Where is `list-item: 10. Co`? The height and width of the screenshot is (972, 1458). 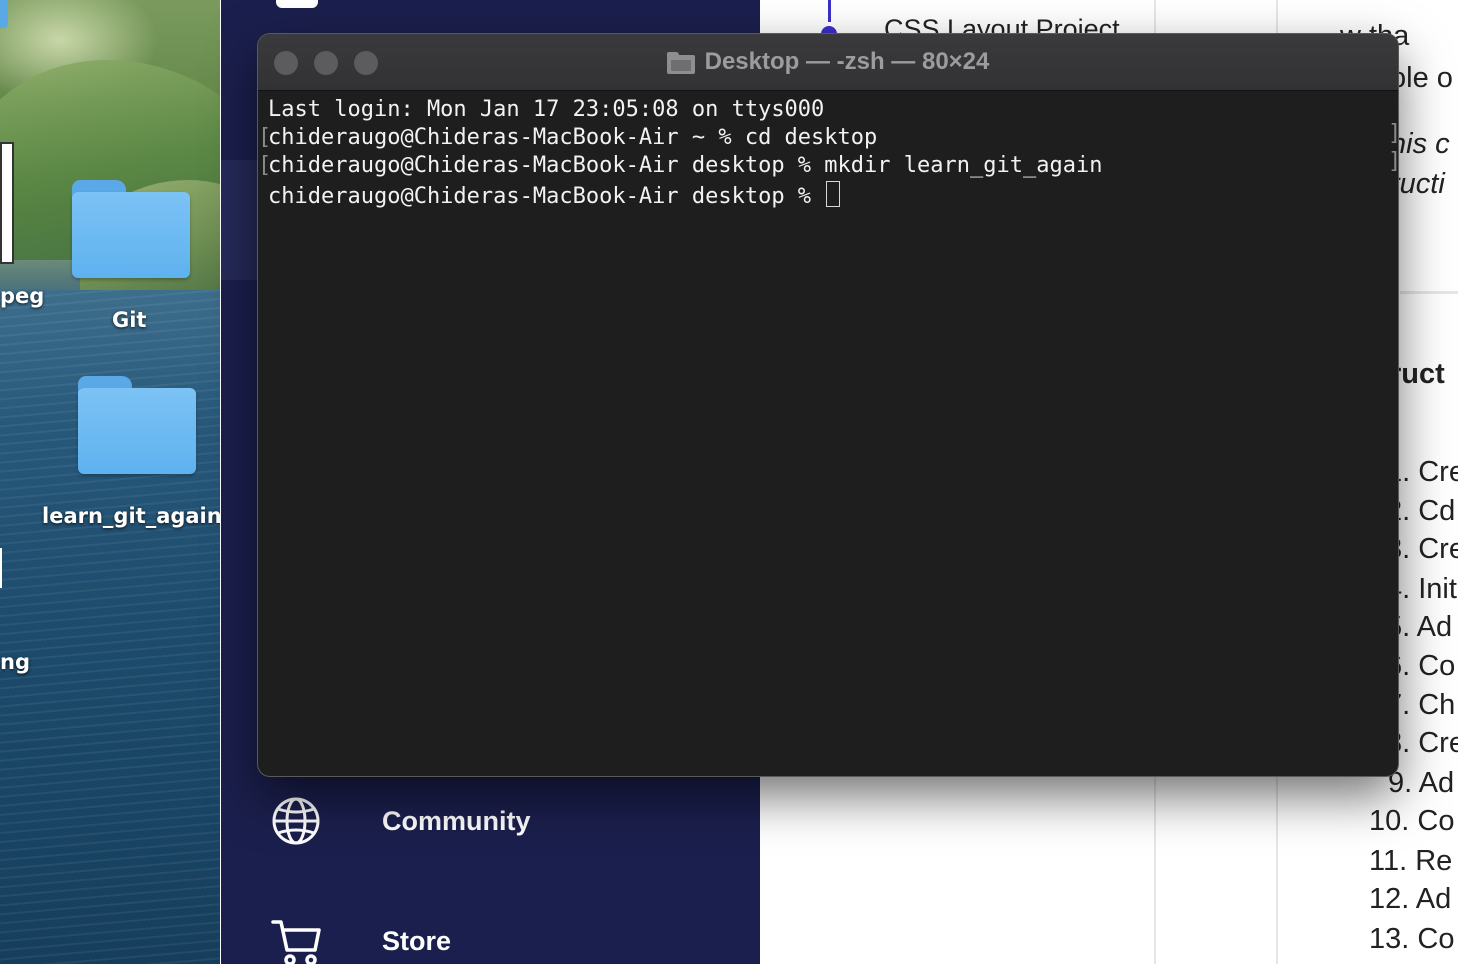 list-item: 10. Co is located at coordinates (1412, 821).